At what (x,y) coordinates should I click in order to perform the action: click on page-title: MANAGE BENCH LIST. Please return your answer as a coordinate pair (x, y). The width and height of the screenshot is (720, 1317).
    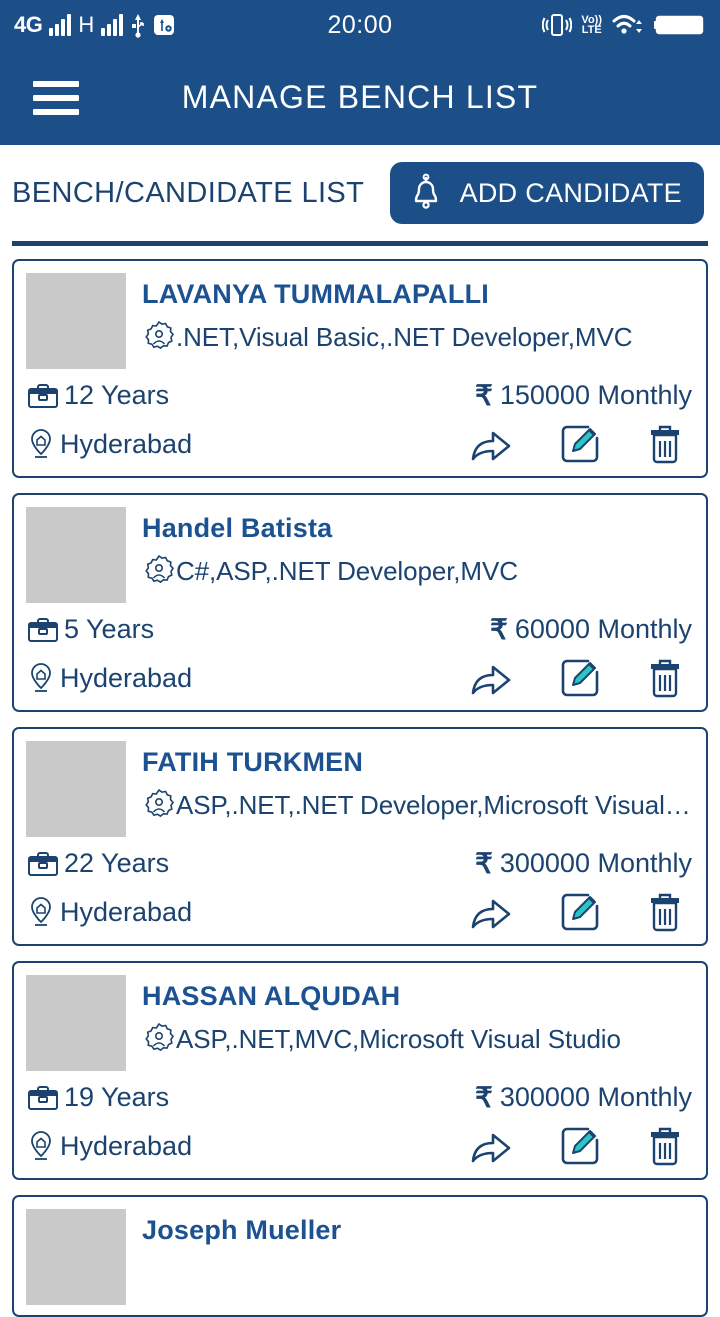
    Looking at the image, I should click on (360, 97).